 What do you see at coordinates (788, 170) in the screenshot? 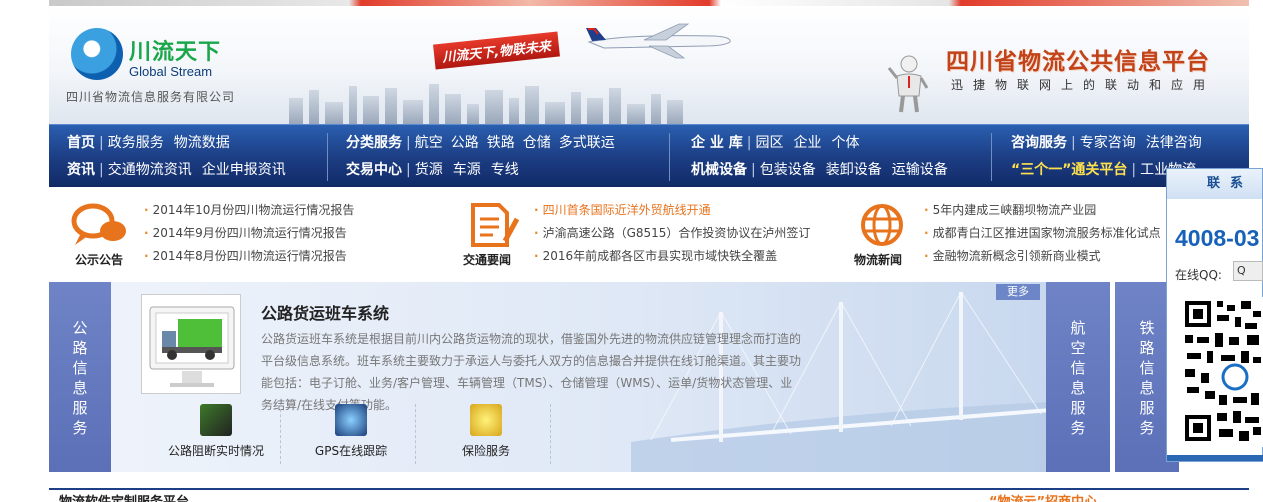
I see `nav-packaging-equip: 包装设备` at bounding box center [788, 170].